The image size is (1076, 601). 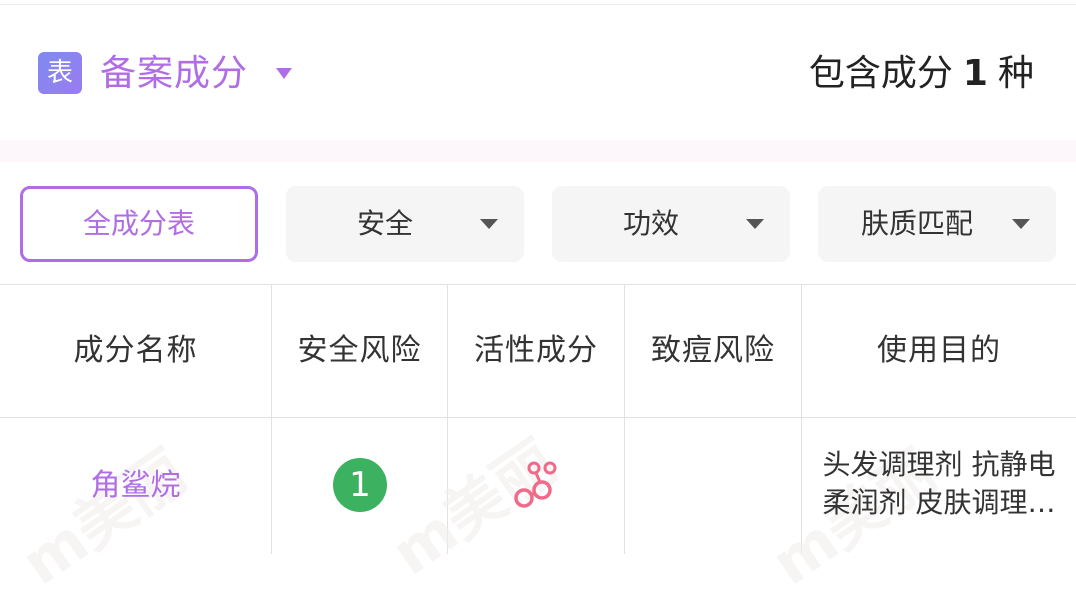 I want to click on section-title-dropdown: 备案成分, so click(x=174, y=74).